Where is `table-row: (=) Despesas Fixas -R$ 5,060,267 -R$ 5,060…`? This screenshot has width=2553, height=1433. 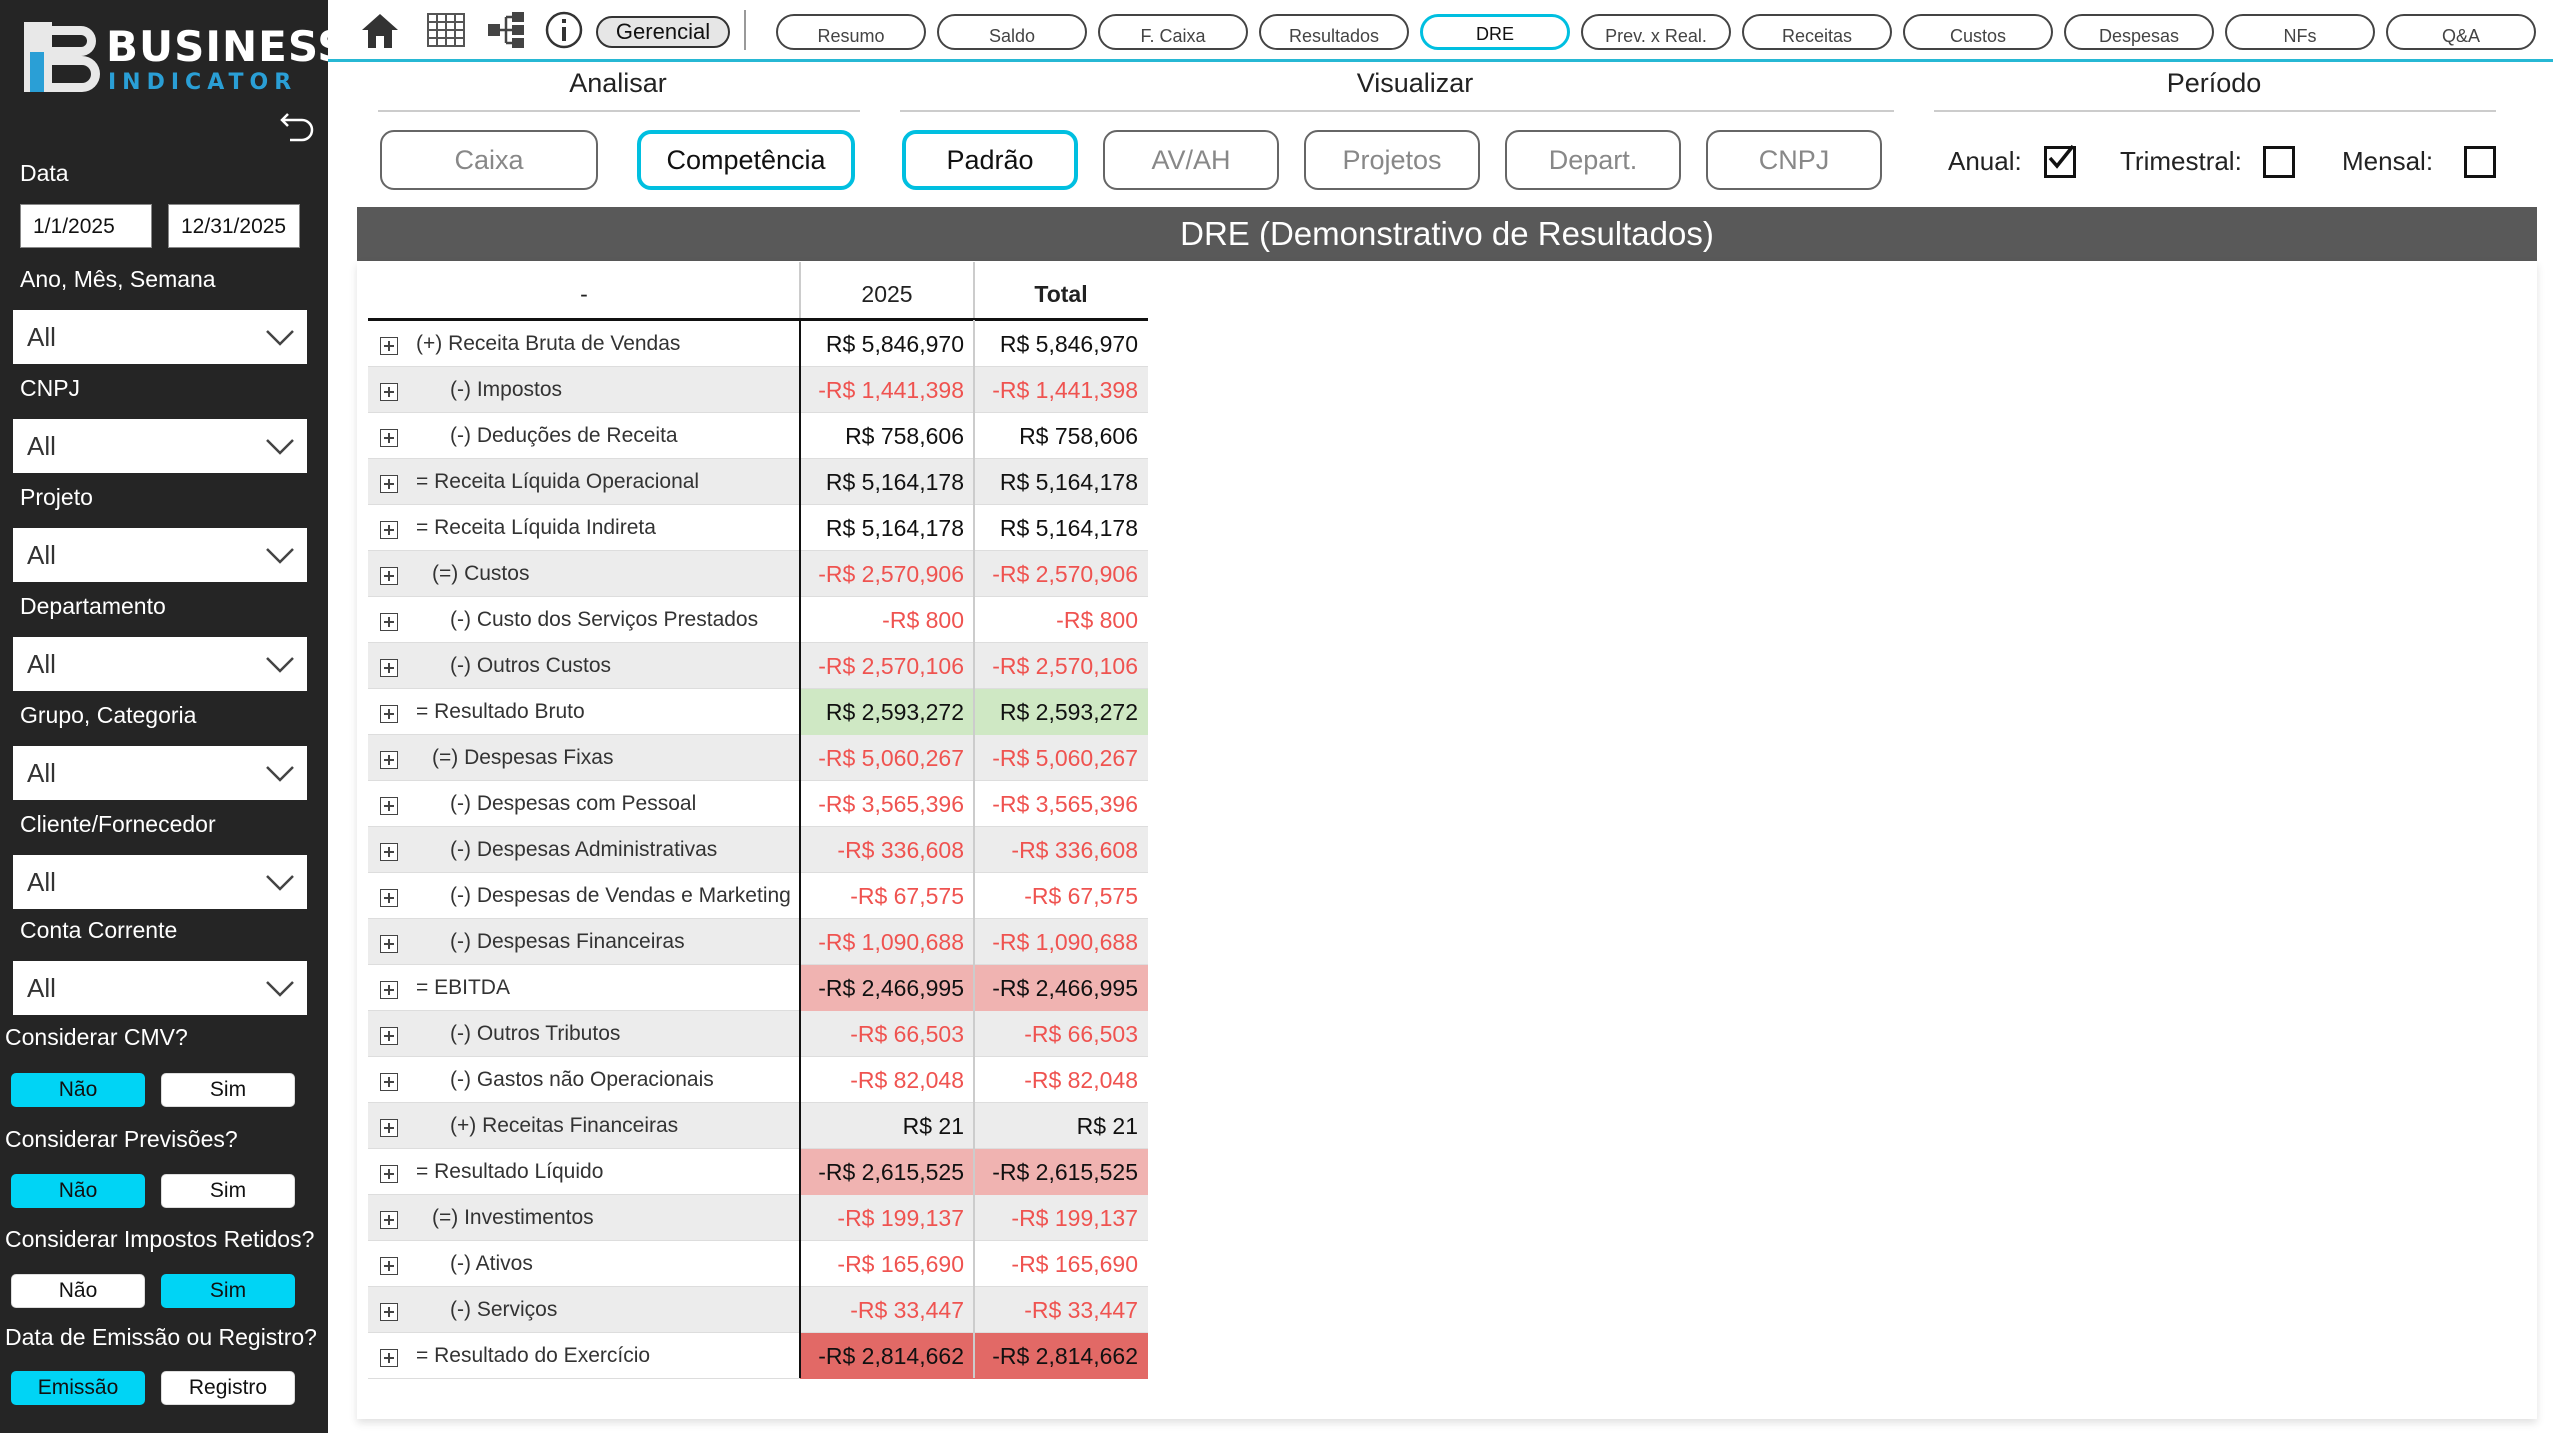 table-row: (=) Despesas Fixas -R$ 5,060,267 -R$ 5,060… is located at coordinates (758, 758).